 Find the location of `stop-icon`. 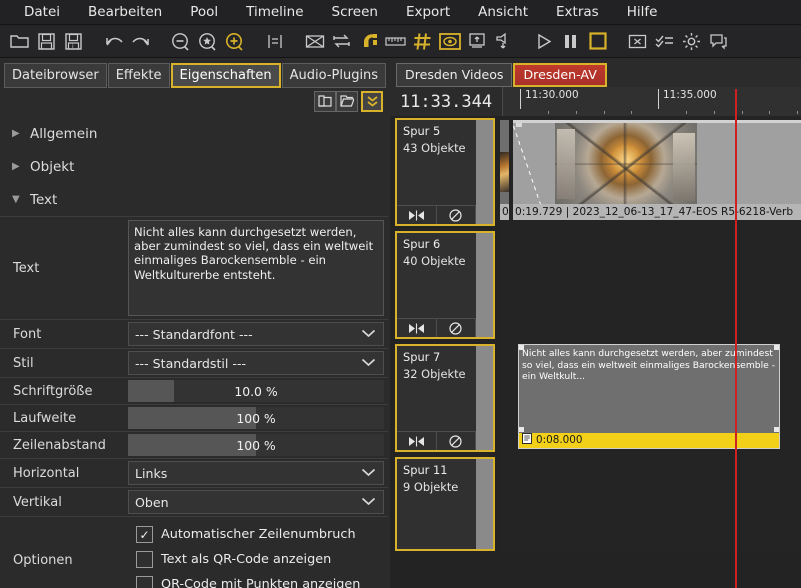

stop-icon is located at coordinates (597, 41).